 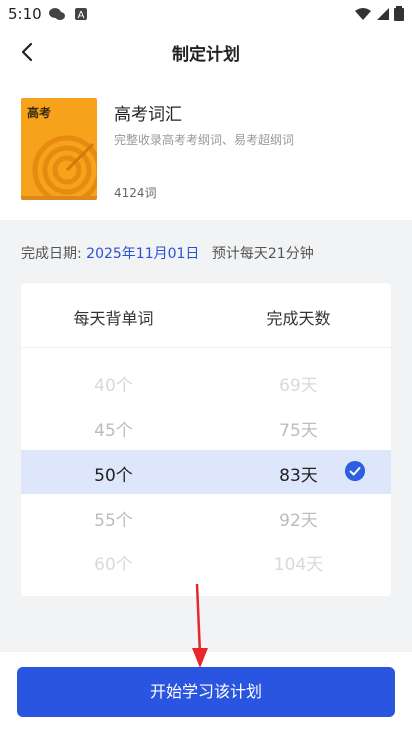 What do you see at coordinates (57, 14) in the screenshot?
I see `chat-app-icon` at bounding box center [57, 14].